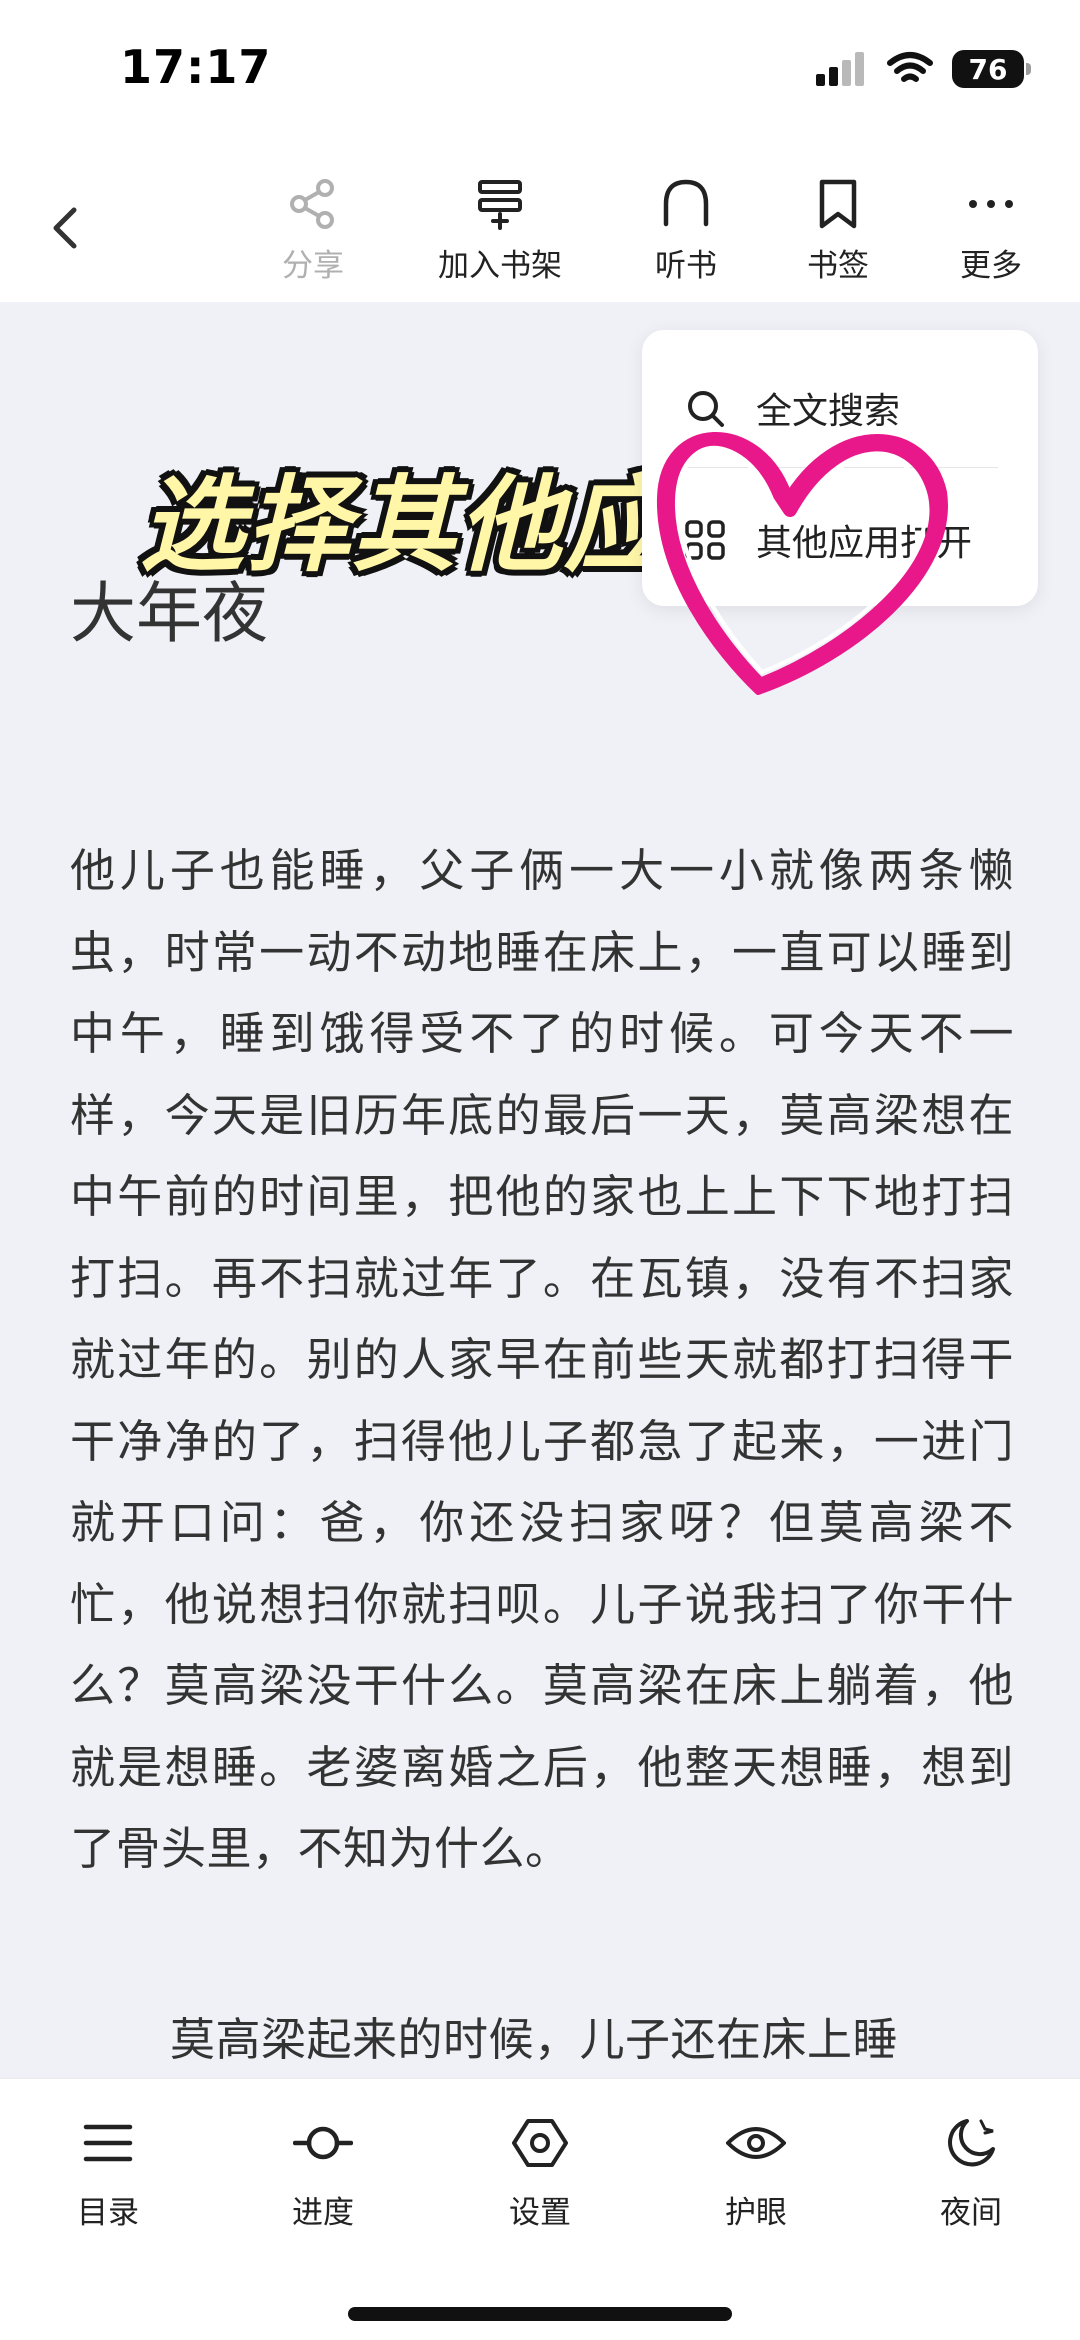 The height and width of the screenshot is (2340, 1080). What do you see at coordinates (313, 230) in the screenshot?
I see `share-button: 分享` at bounding box center [313, 230].